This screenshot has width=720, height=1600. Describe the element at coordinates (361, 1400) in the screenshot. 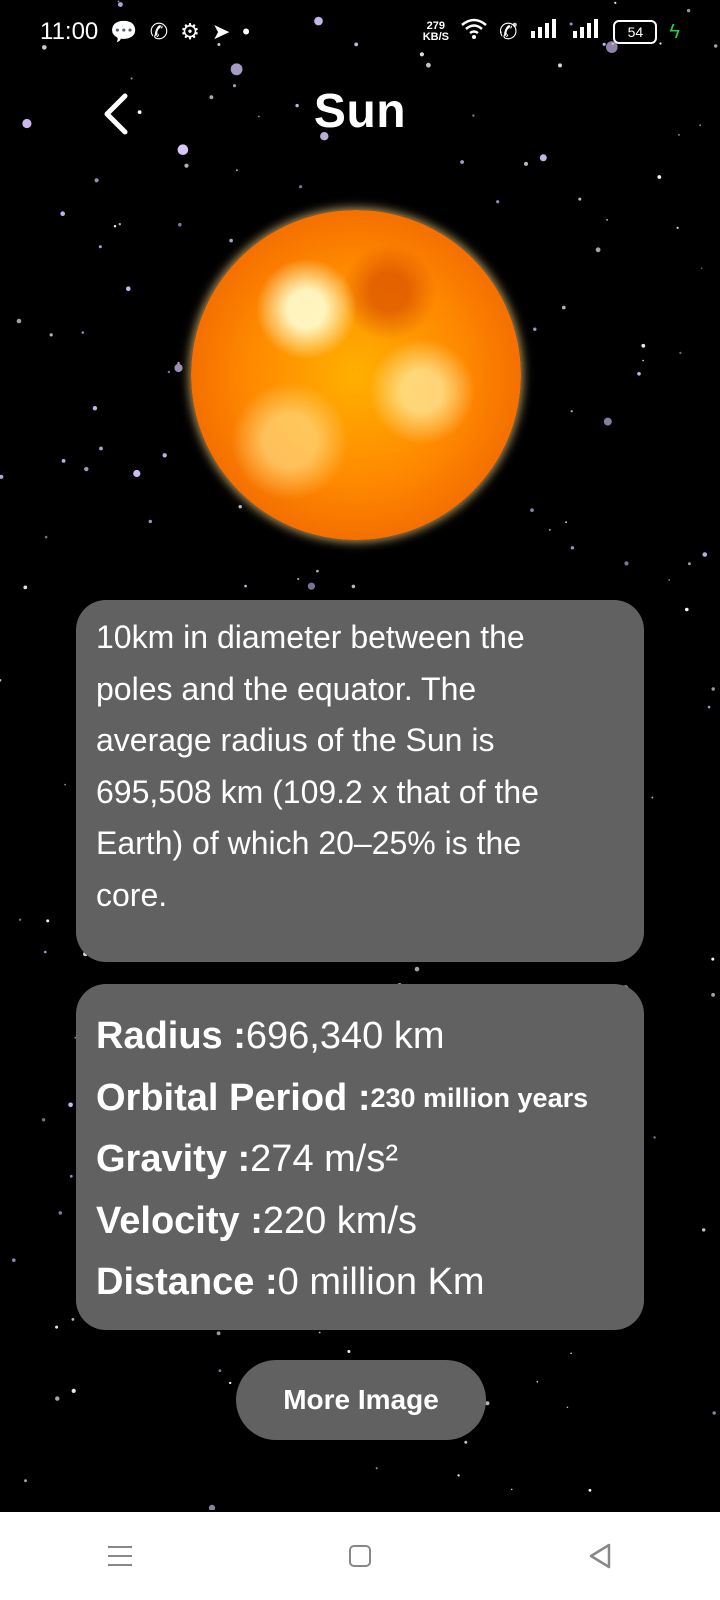

I see `more-image-button: More Image` at that location.